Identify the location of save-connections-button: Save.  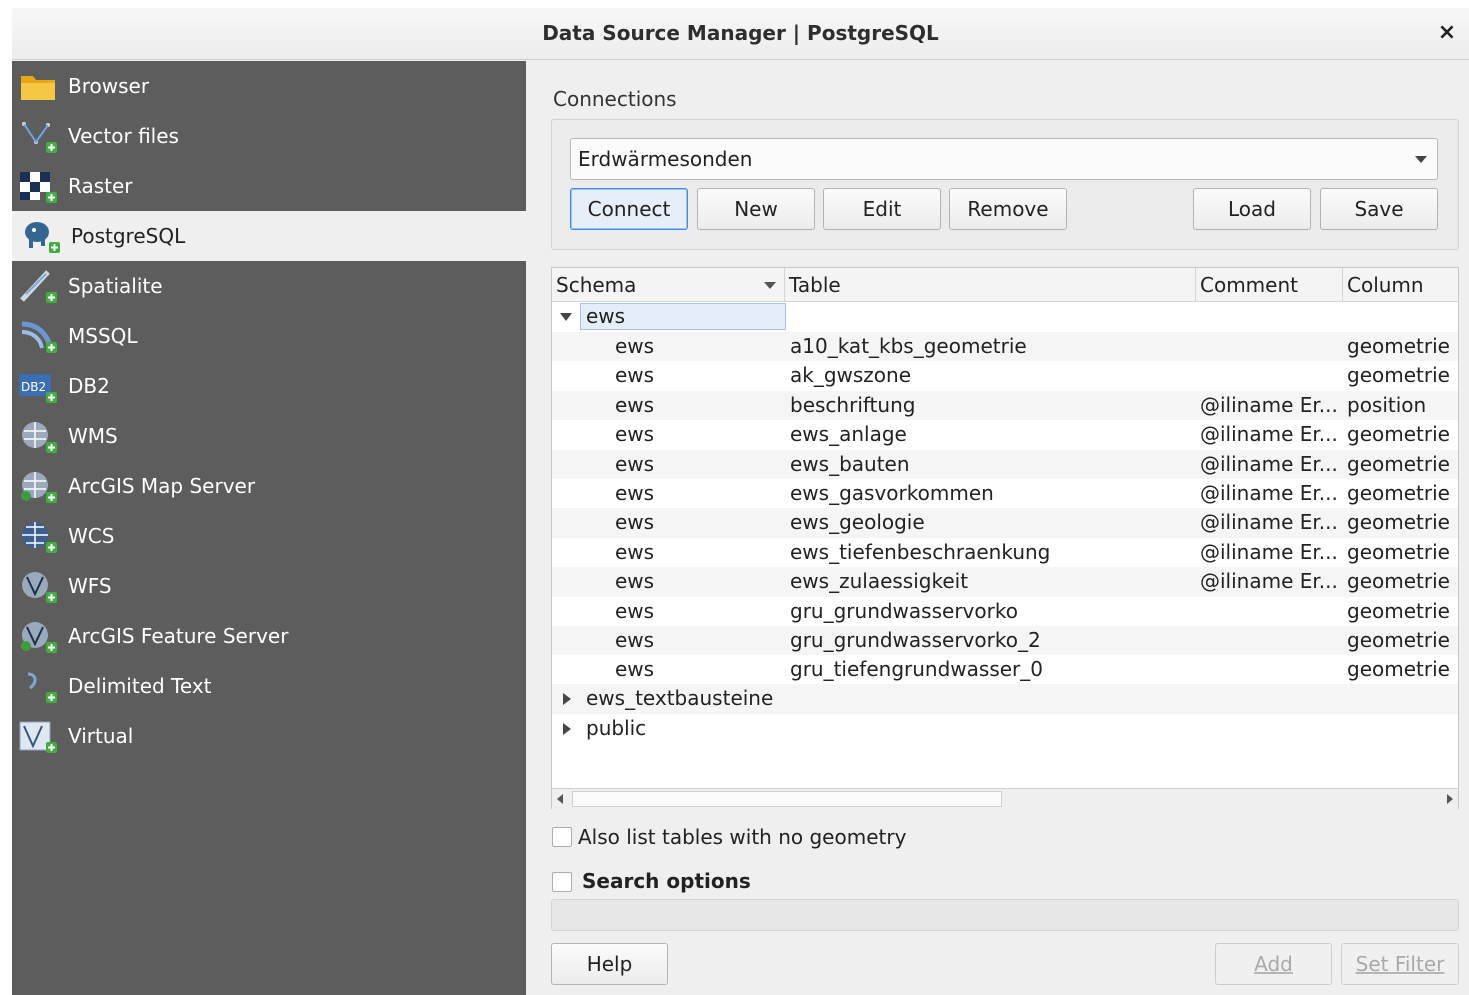
(1379, 209).